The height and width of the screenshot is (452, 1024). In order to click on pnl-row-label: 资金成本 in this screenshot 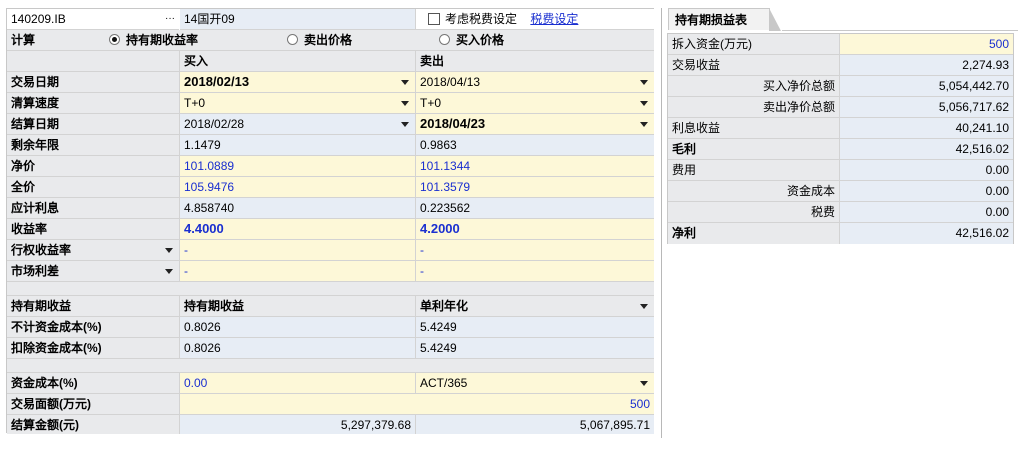, I will do `click(754, 191)`.